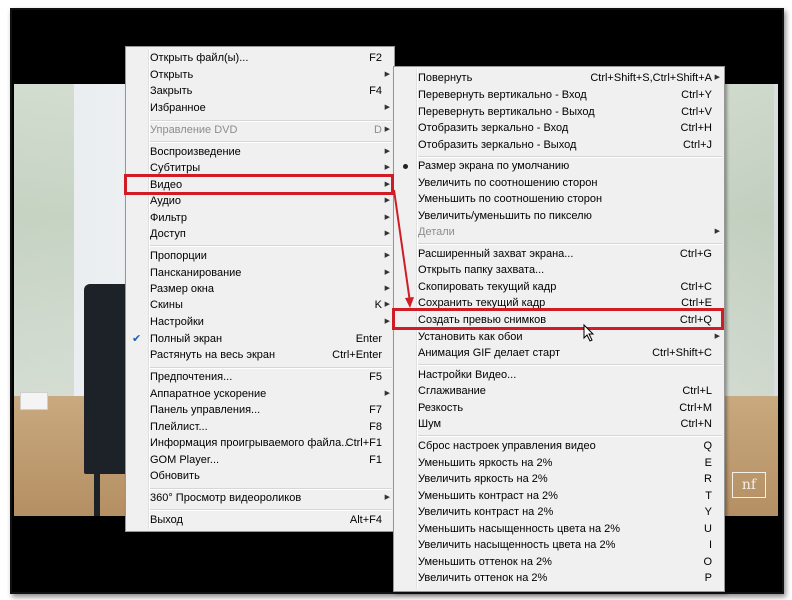 This screenshot has width=792, height=600. I want to click on menu-item-perevernut-vertikalno-vyhod: Перевернуть вертикально - Выход Ctrl+V, so click(559, 112).